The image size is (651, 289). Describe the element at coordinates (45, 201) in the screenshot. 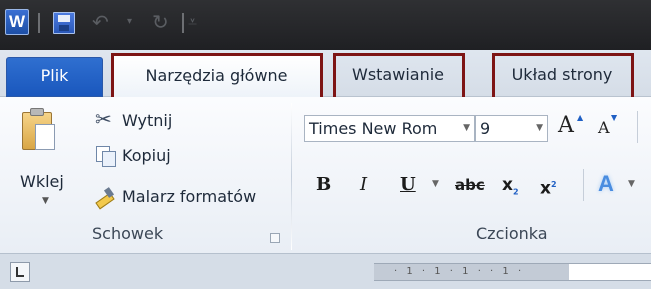

I see `paste-dropdown-icon: ▼` at that location.